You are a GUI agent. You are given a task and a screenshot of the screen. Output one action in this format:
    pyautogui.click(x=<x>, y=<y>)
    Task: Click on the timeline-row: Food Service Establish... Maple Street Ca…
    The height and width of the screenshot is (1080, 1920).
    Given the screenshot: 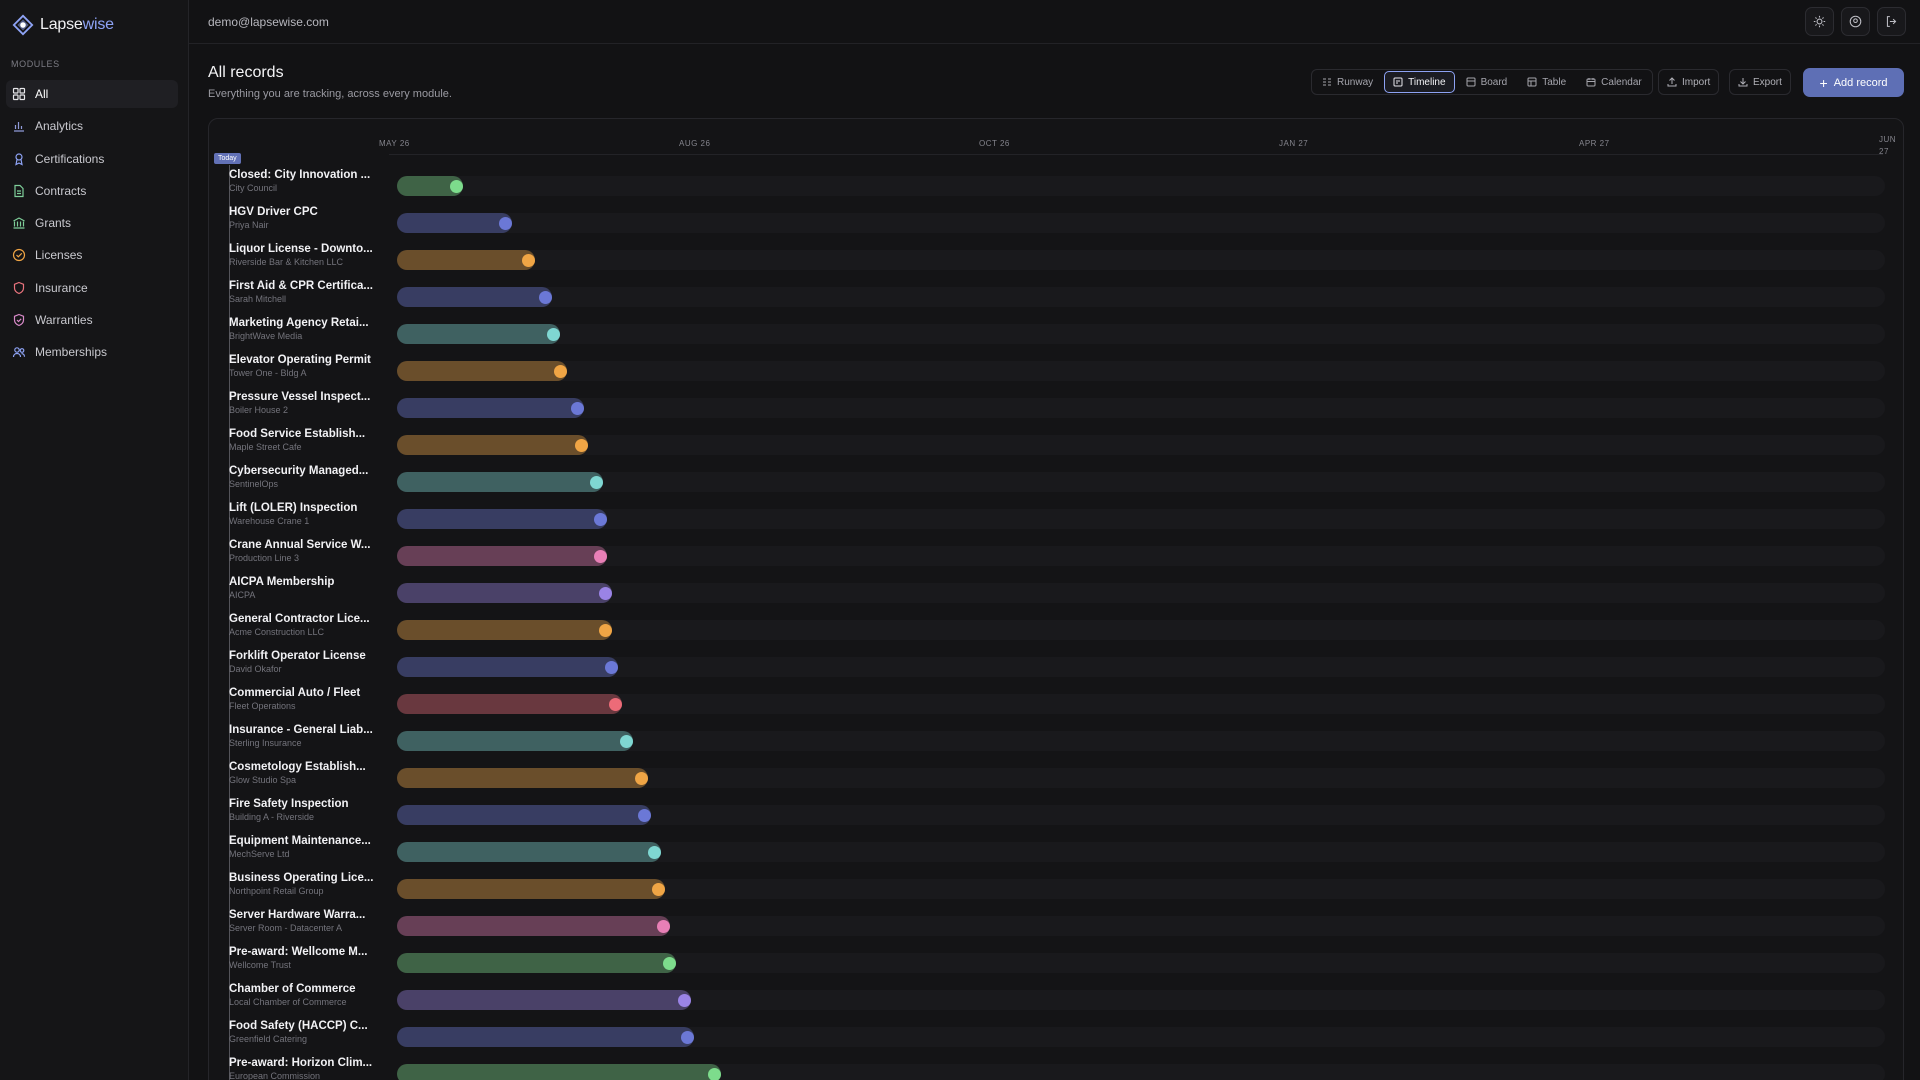 What is the action you would take?
    pyautogui.click(x=1056, y=443)
    